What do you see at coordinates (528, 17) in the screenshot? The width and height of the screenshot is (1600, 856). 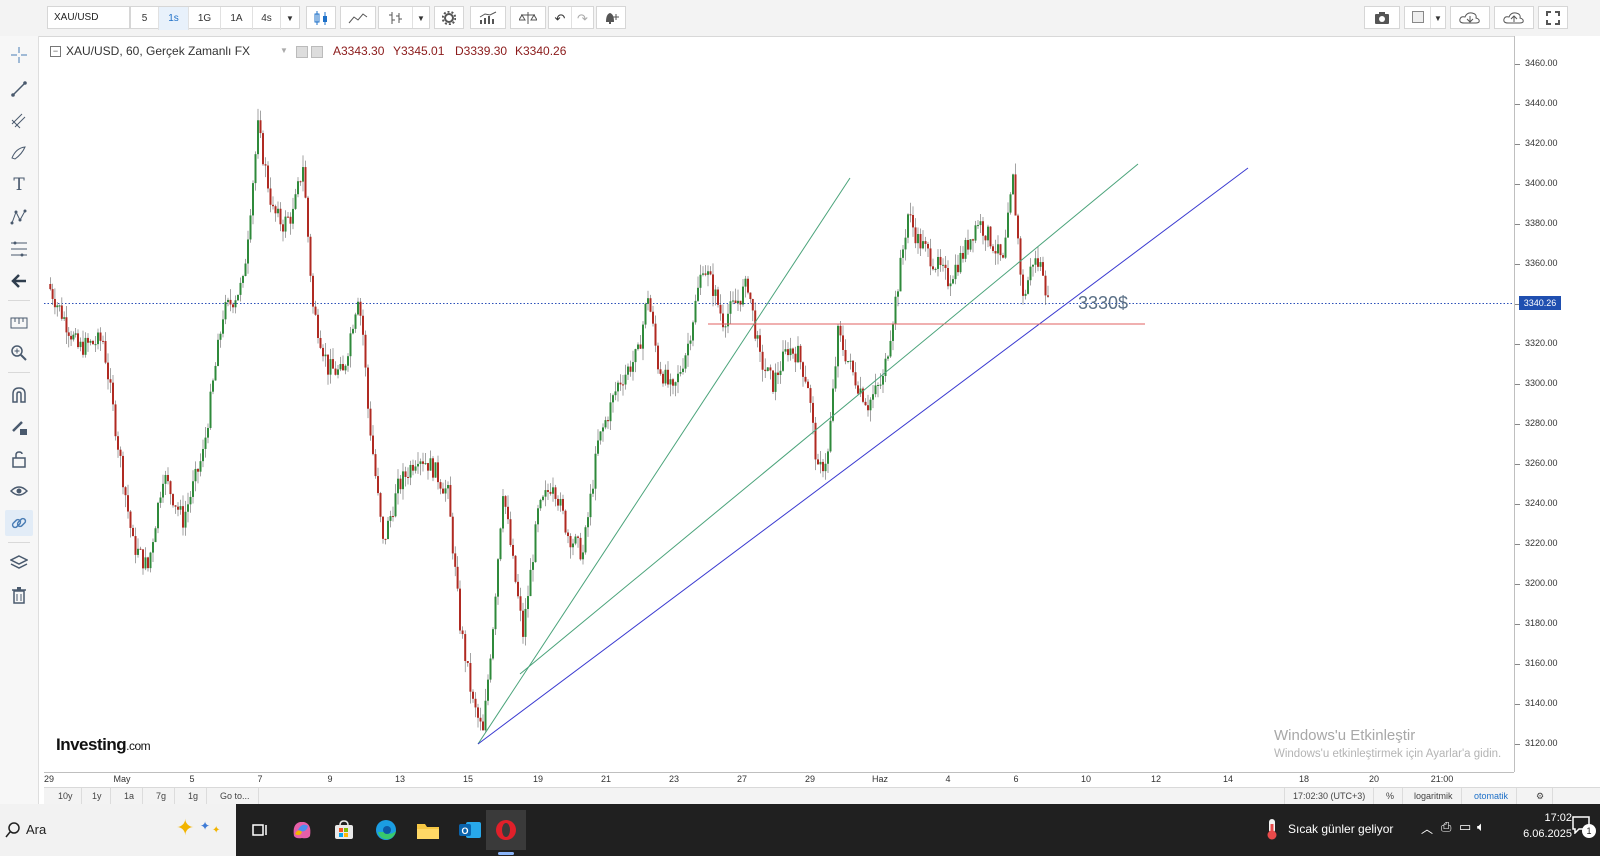 I see `compare-button` at bounding box center [528, 17].